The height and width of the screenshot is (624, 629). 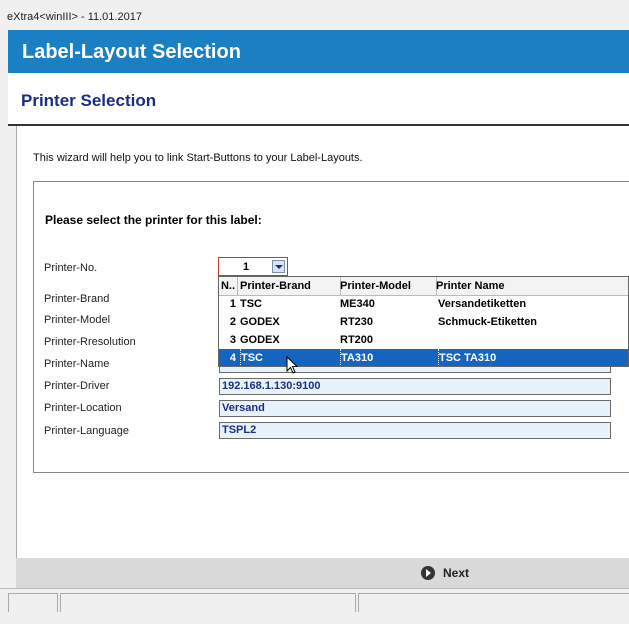 I want to click on printer-name-label: Printer-Name, so click(x=77, y=364).